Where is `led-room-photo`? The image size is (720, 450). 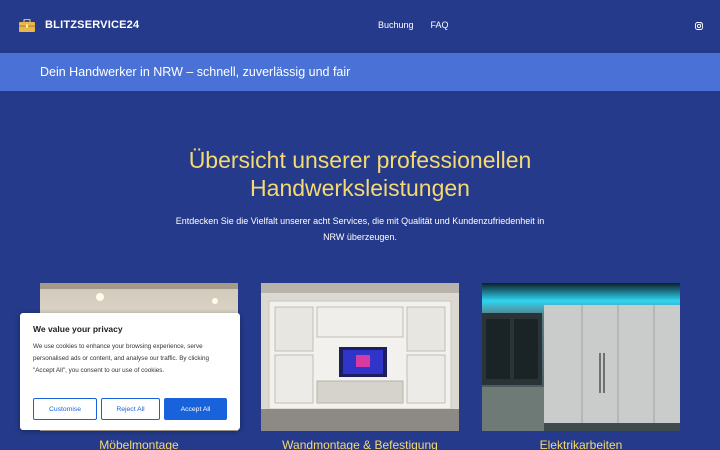 led-room-photo is located at coordinates (581, 357).